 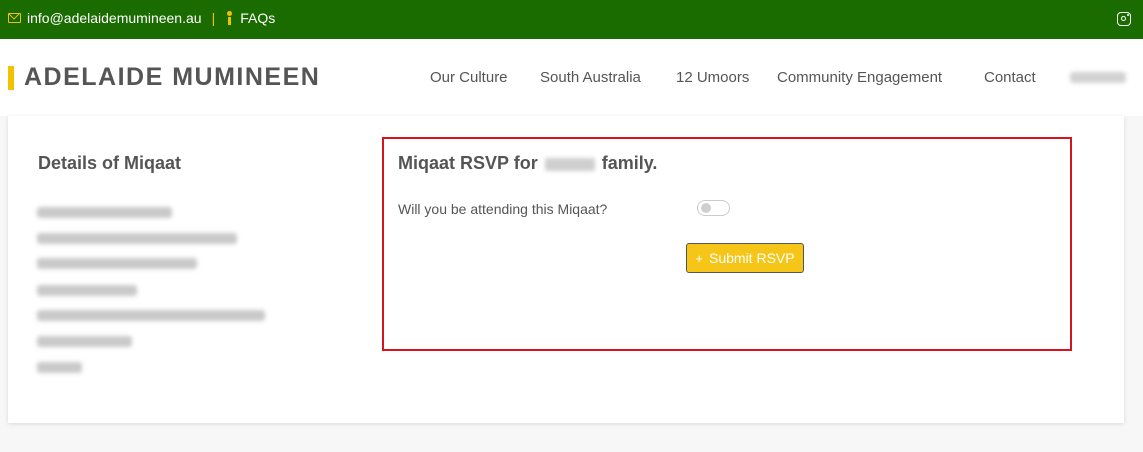 I want to click on submit-rsvp-button: + Submit RSVP, so click(x=745, y=258).